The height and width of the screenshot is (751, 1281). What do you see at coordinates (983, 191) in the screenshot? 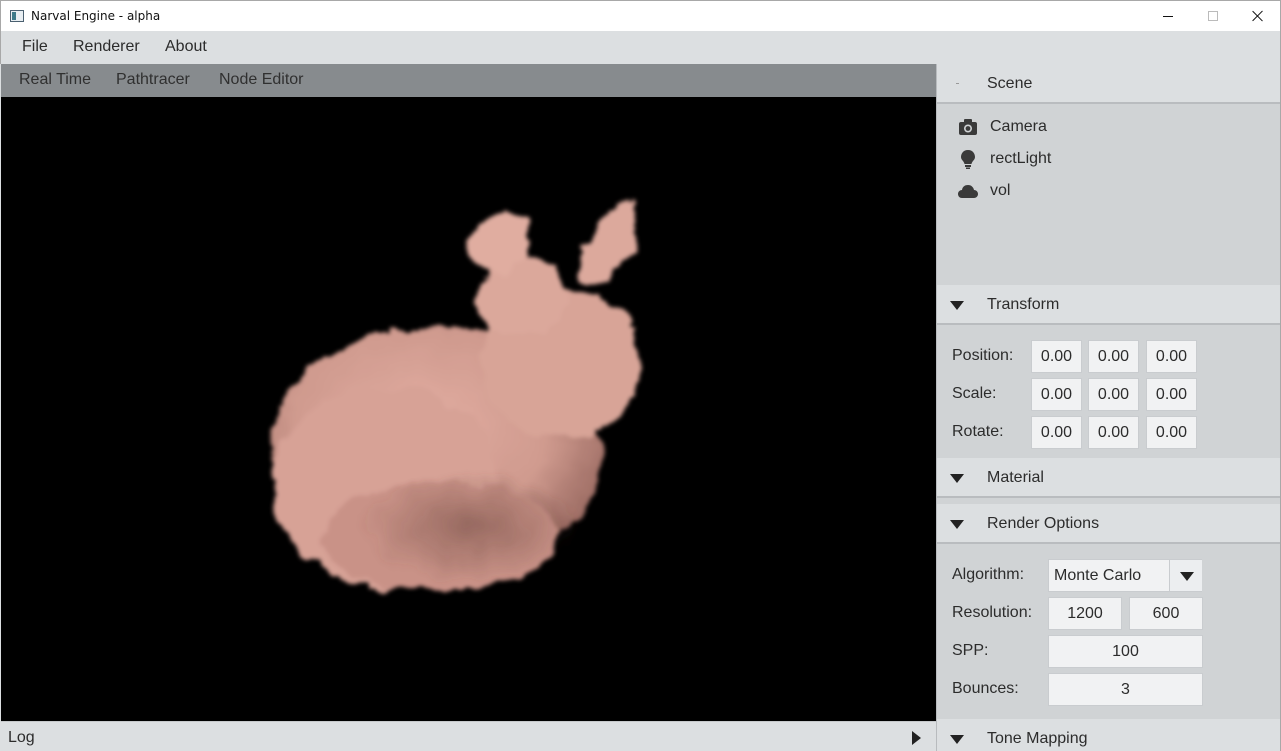
I see `scene-item-vol: vol` at bounding box center [983, 191].